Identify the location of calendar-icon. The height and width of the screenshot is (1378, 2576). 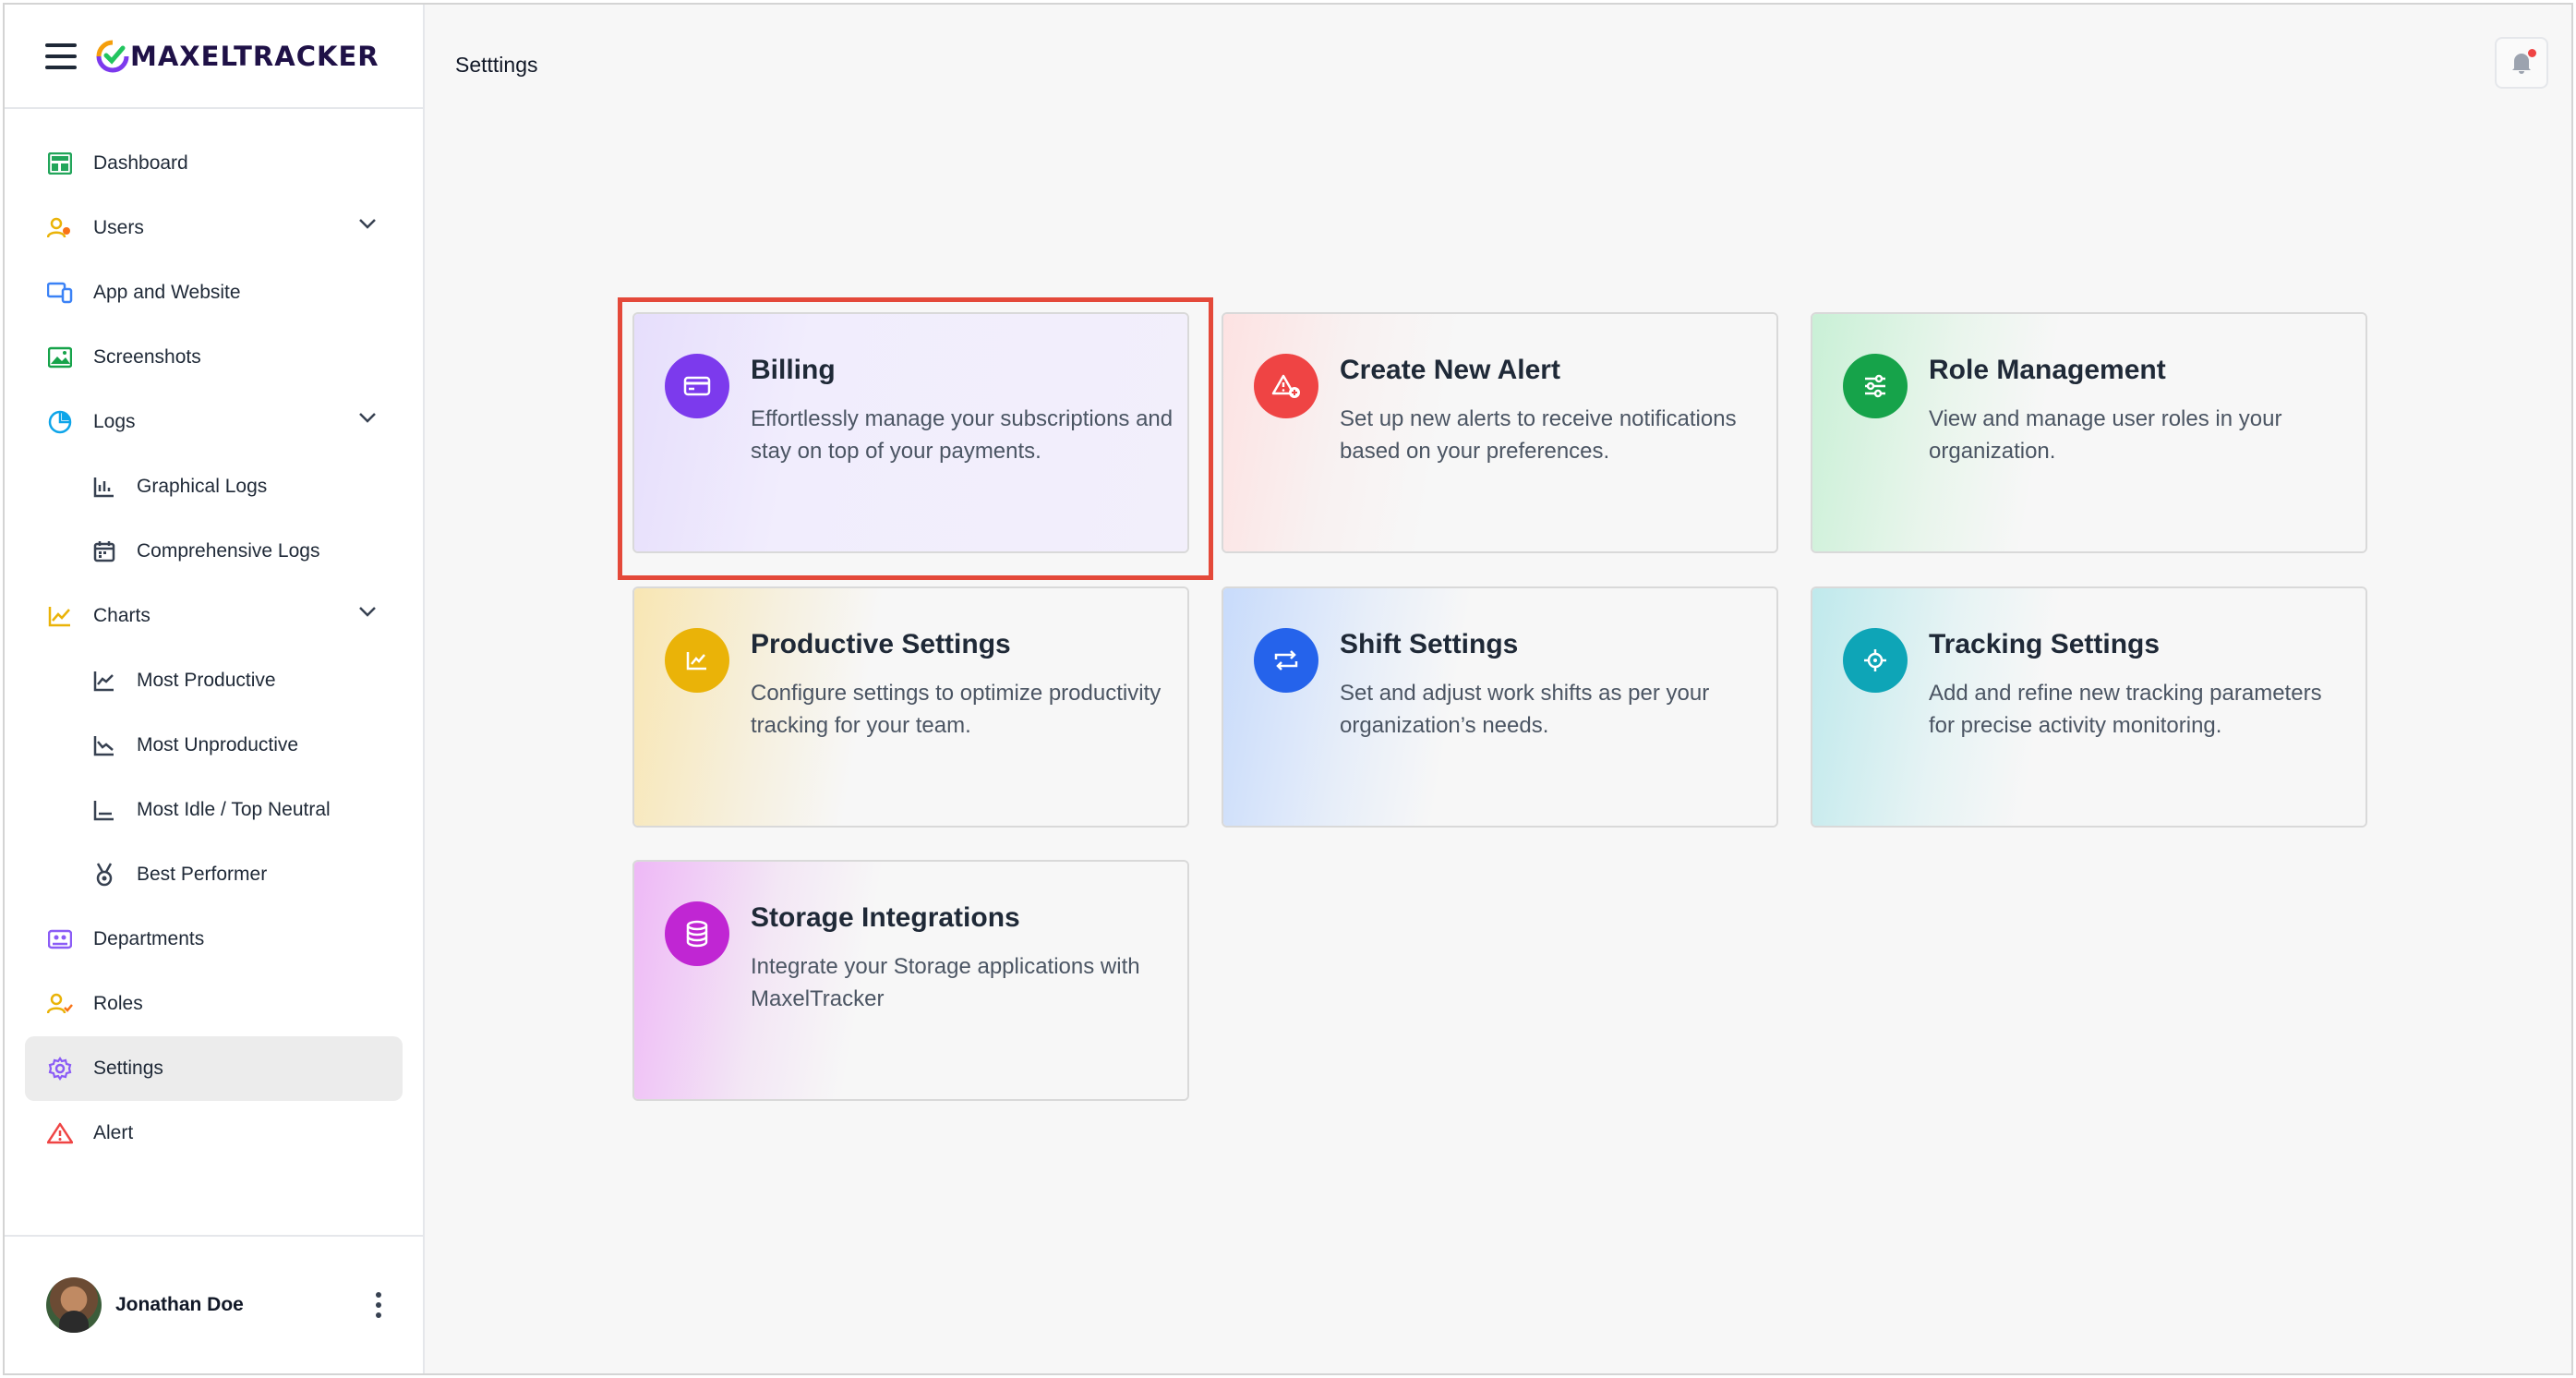
(104, 551).